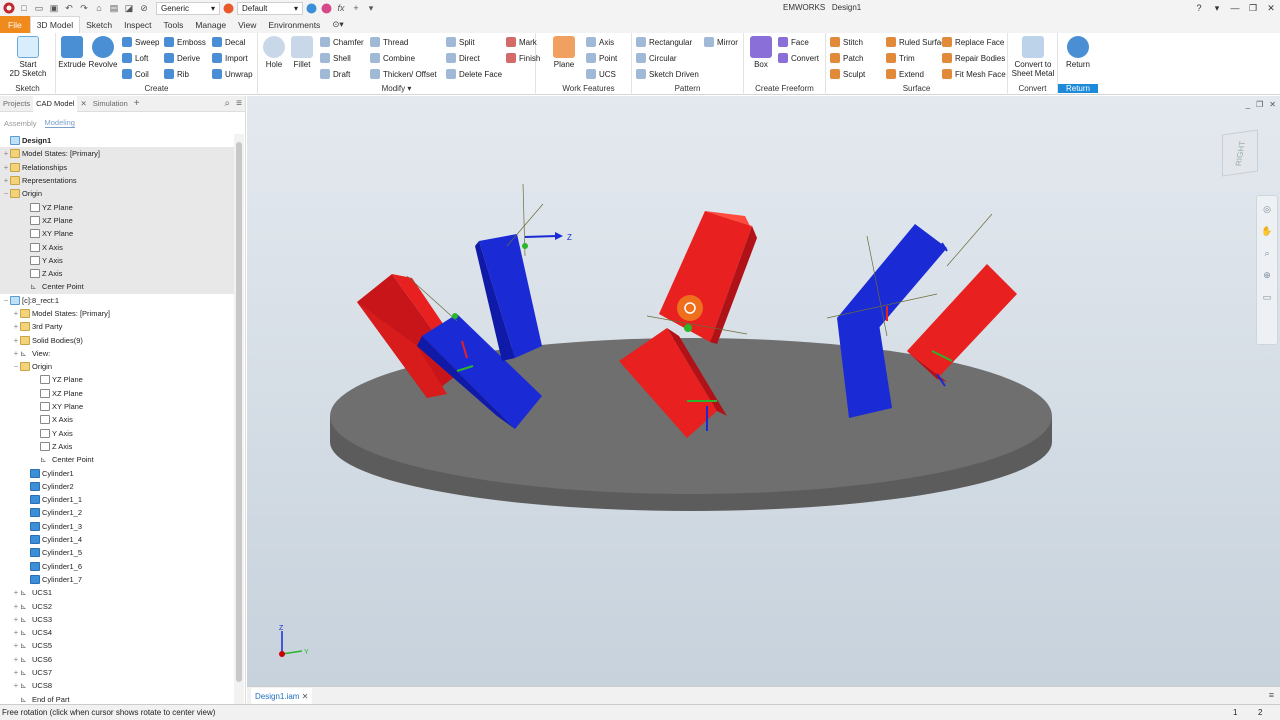 Image resolution: width=1280 pixels, height=720 pixels. Describe the element at coordinates (1248, 104) in the screenshot. I see `viewport-minimize-button: _` at that location.